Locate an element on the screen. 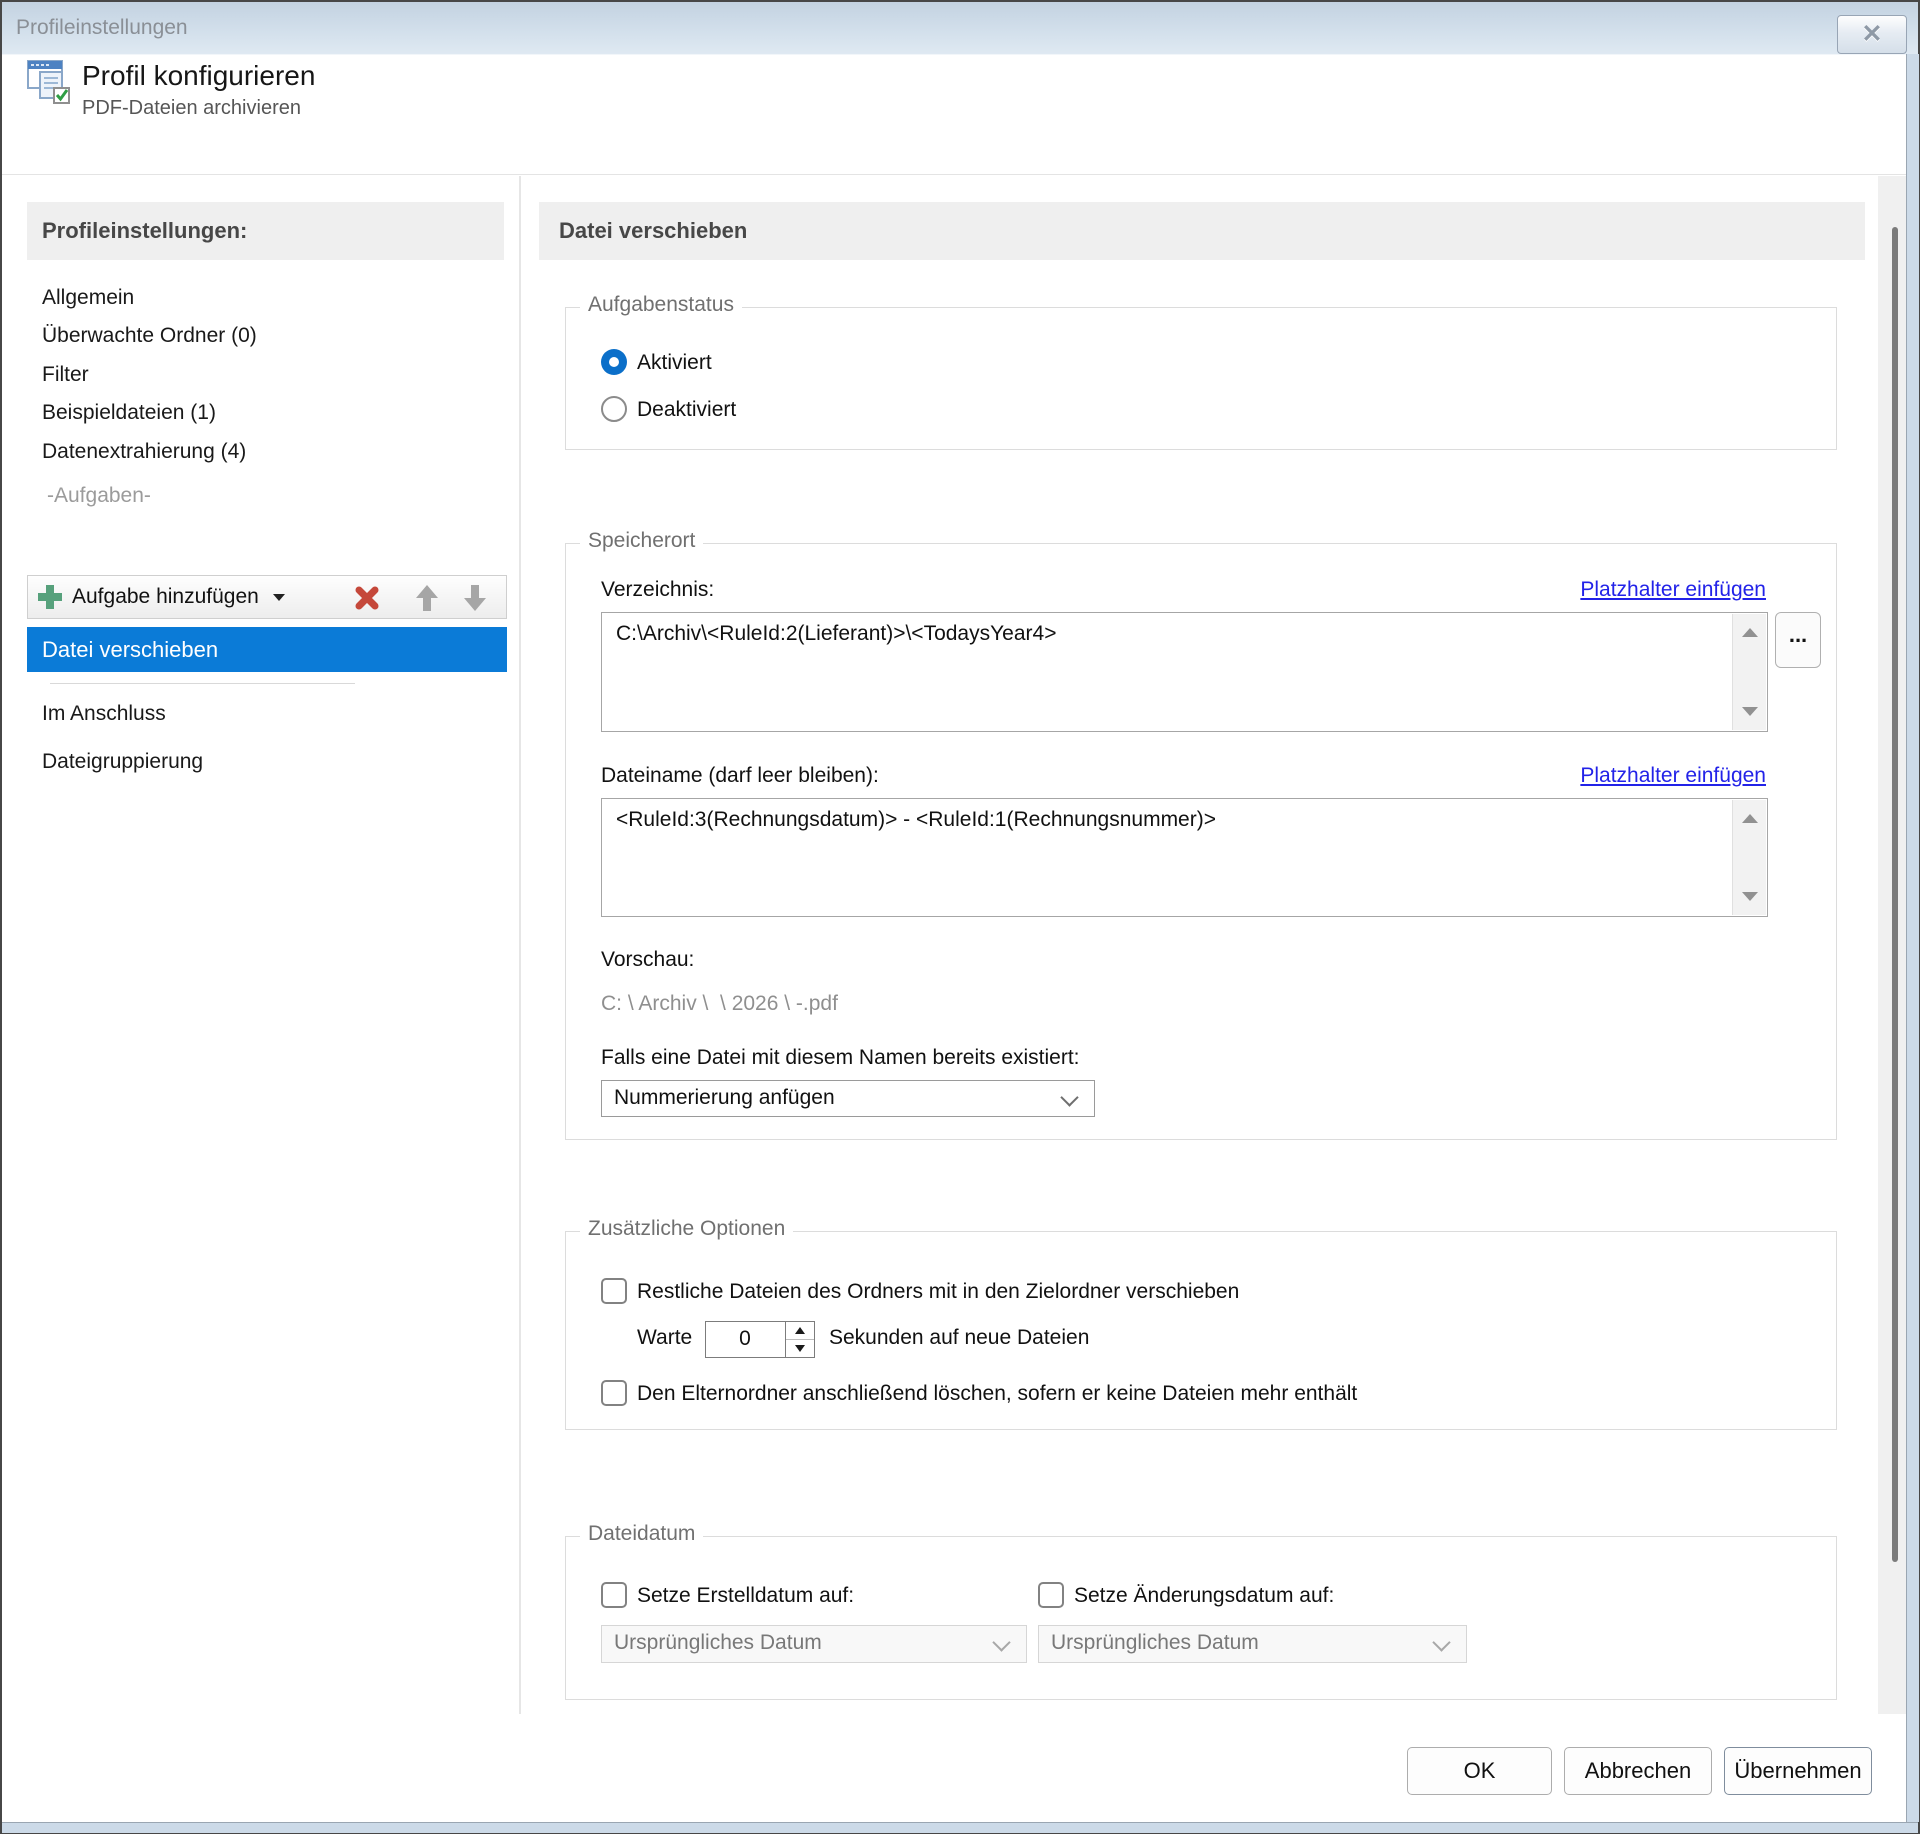  spin-up-icon is located at coordinates (800, 1330).